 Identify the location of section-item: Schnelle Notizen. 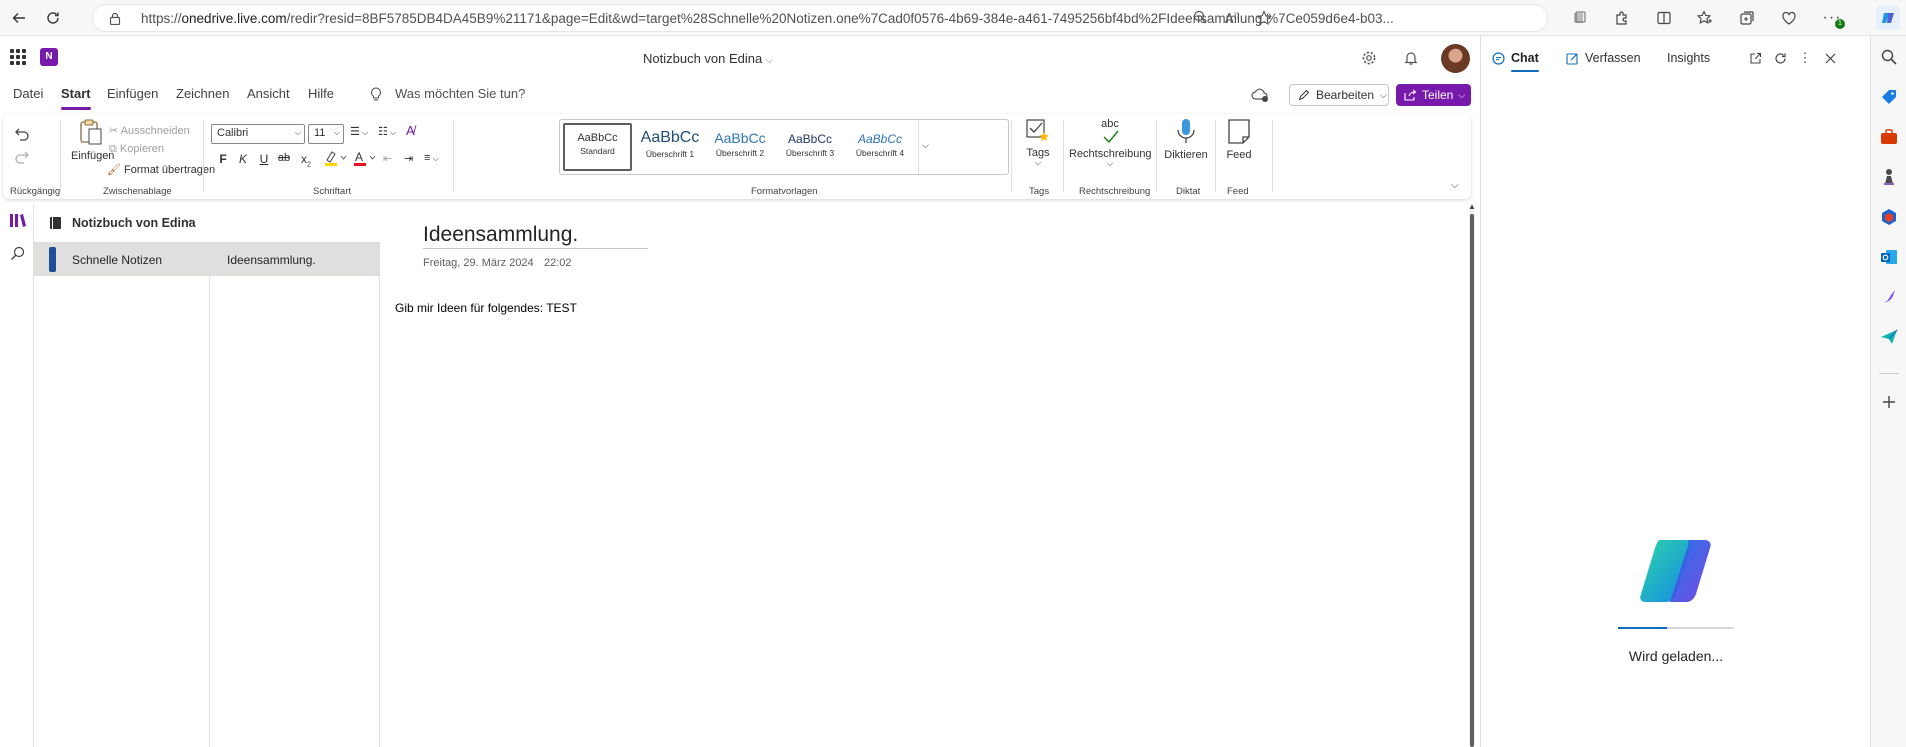
(121, 259).